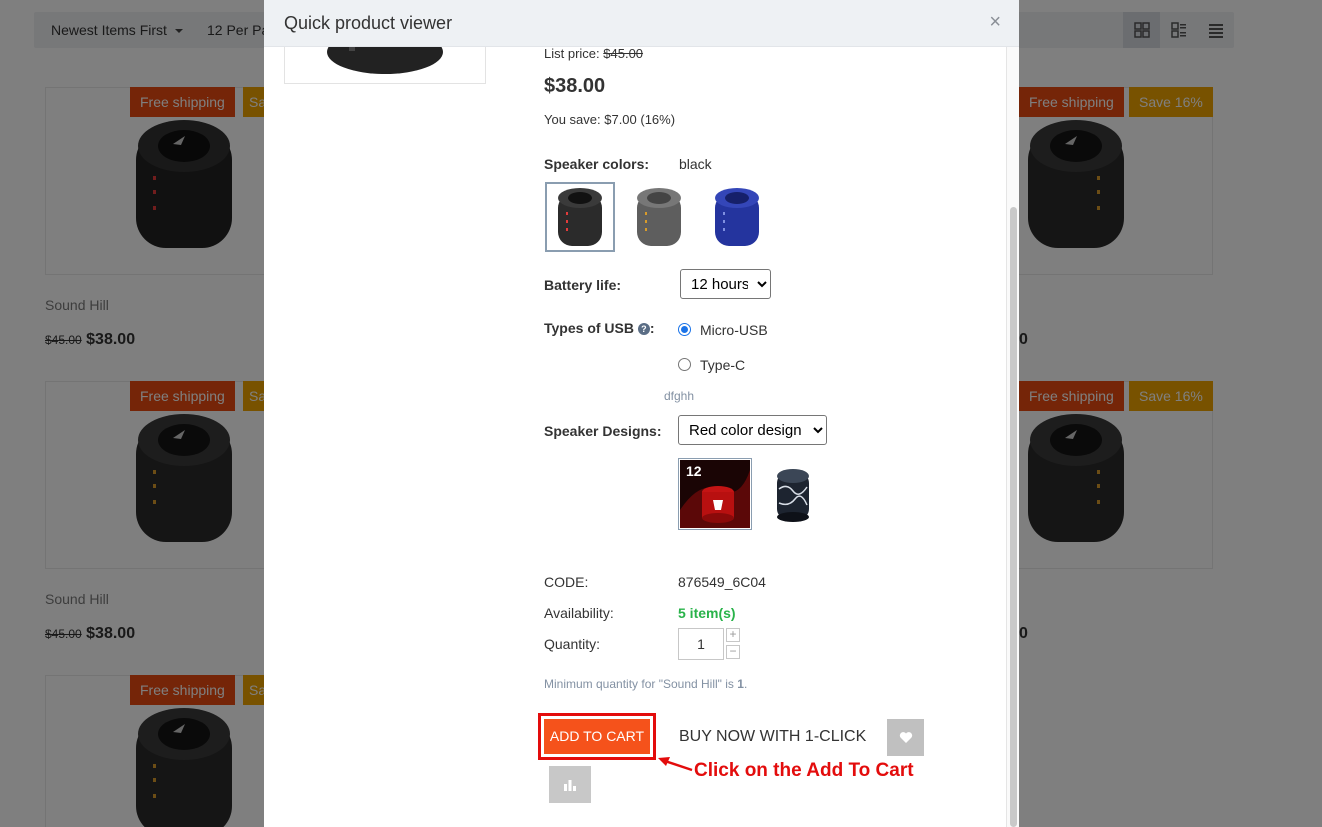 This screenshot has height=827, width=1322. I want to click on black-speaker-image, so click(580, 217).